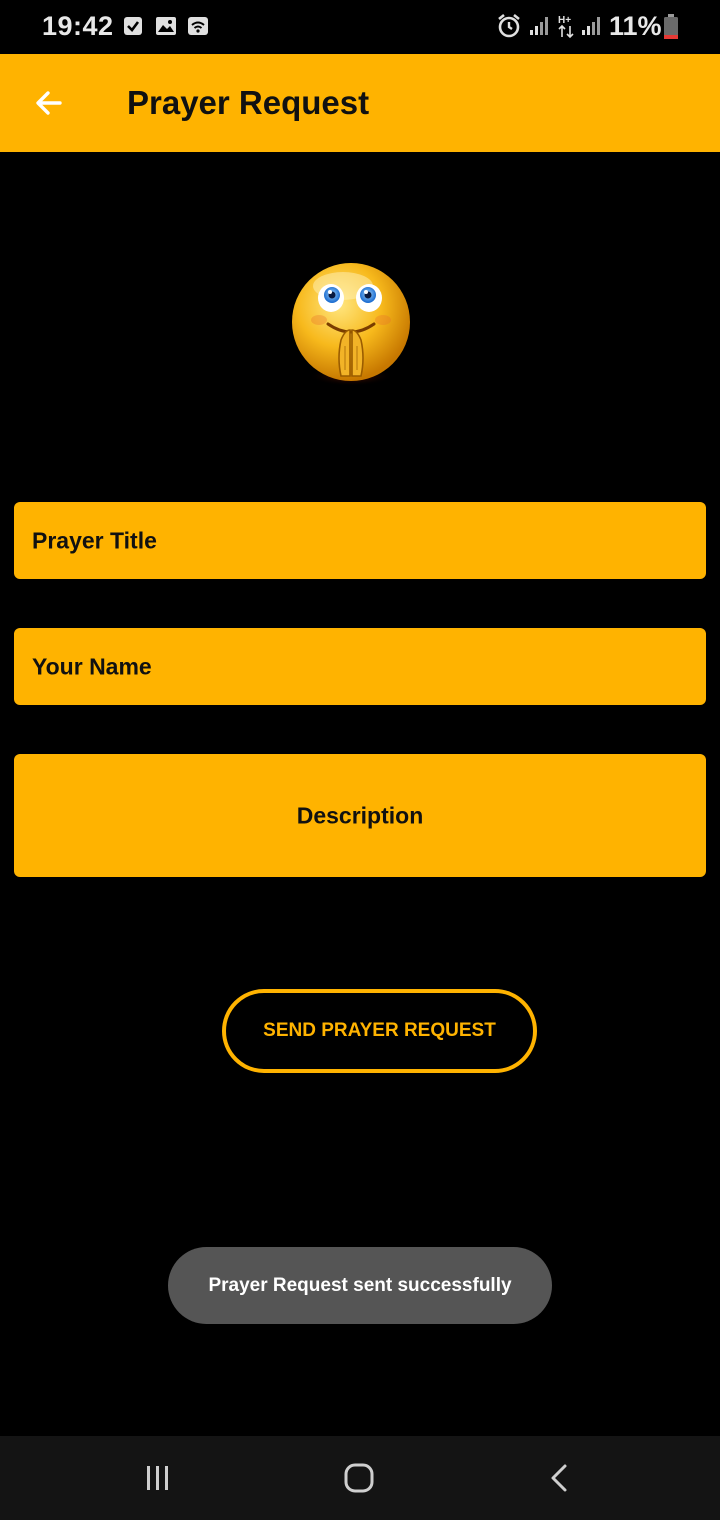  What do you see at coordinates (94, 540) in the screenshot?
I see `prayer-title-placeholder: Prayer Title` at bounding box center [94, 540].